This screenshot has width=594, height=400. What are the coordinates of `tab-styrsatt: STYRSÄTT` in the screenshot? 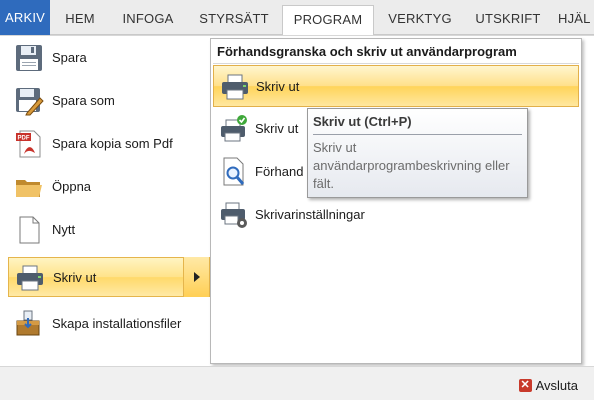 It's located at (234, 19).